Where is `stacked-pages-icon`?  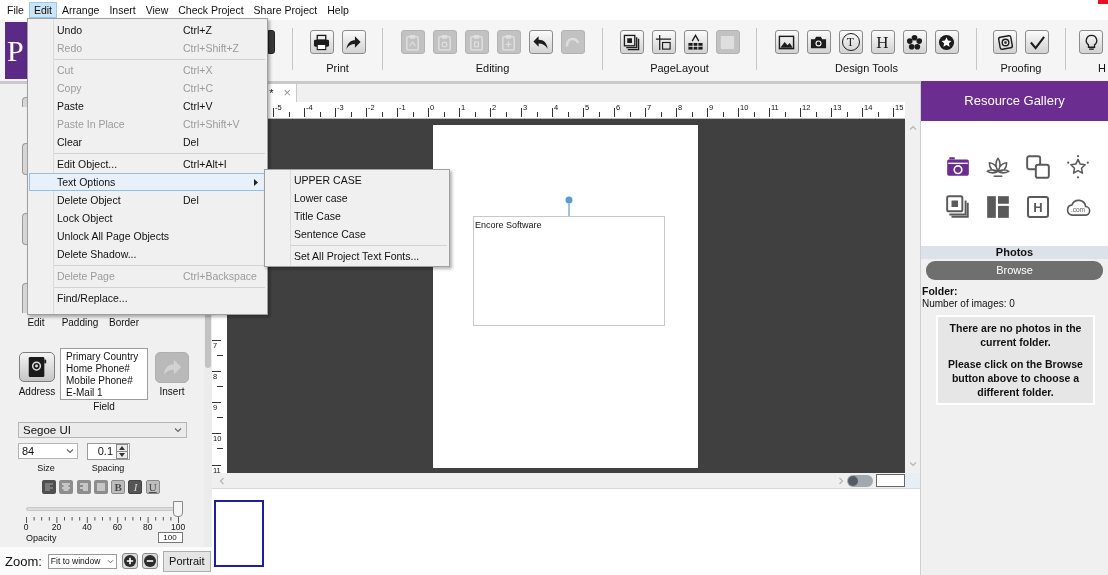 stacked-pages-icon is located at coordinates (958, 207).